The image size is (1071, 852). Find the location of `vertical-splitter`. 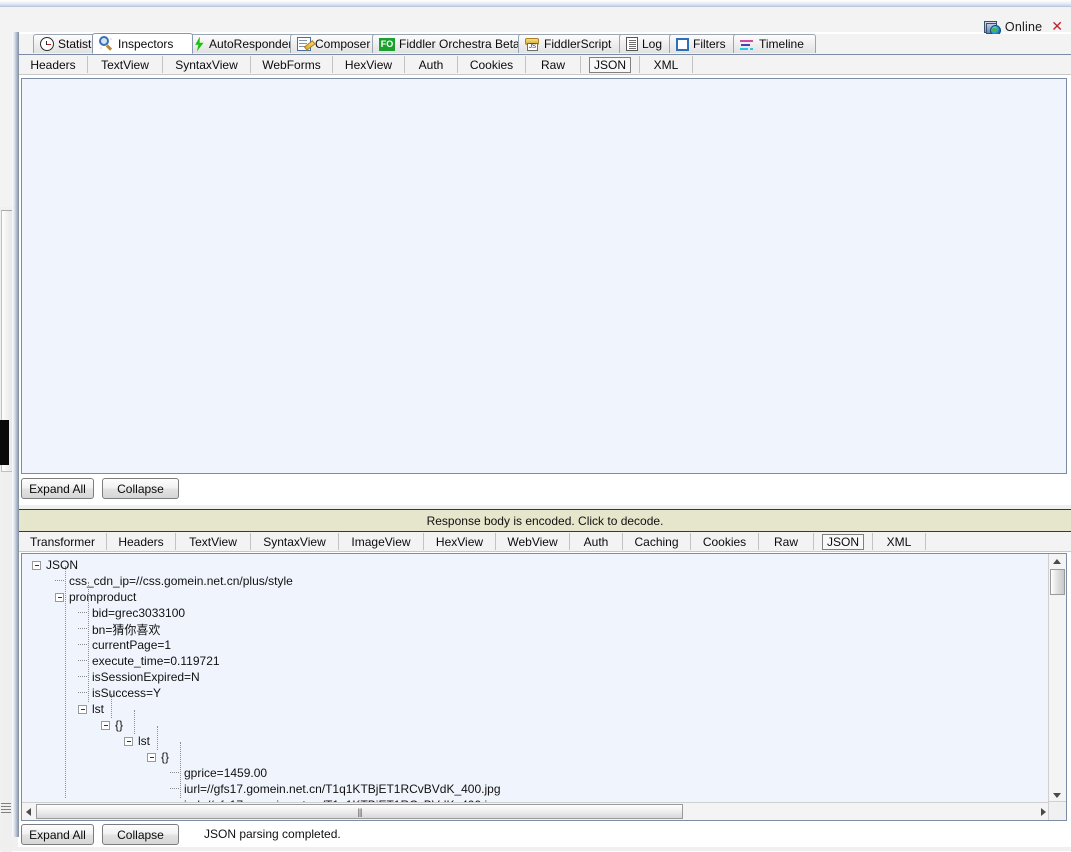

vertical-splitter is located at coordinates (15, 434).